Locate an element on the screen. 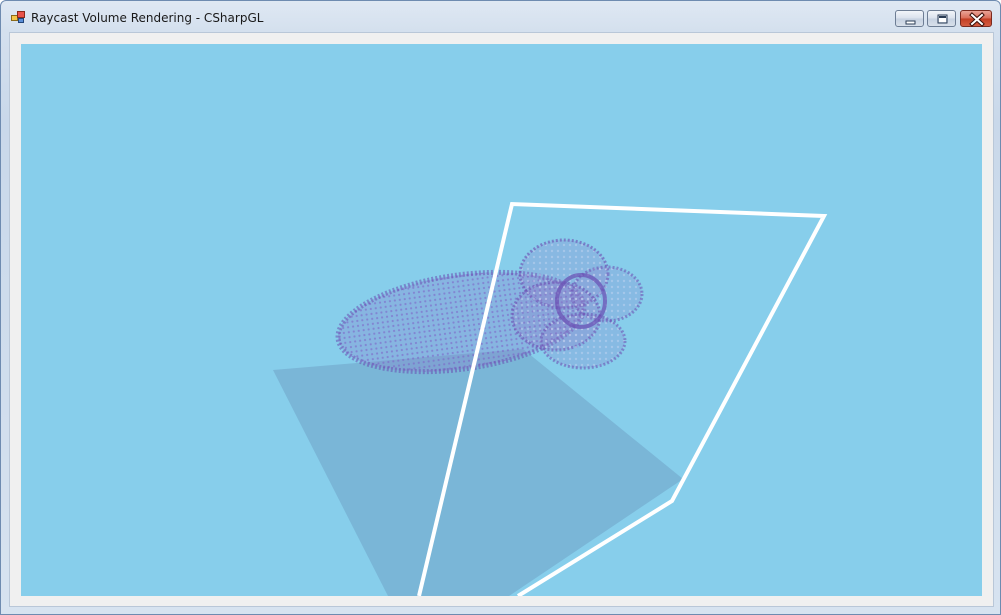 The width and height of the screenshot is (1001, 615). window-title: Raycast Volume Rendering - CSharpGL is located at coordinates (147, 18).